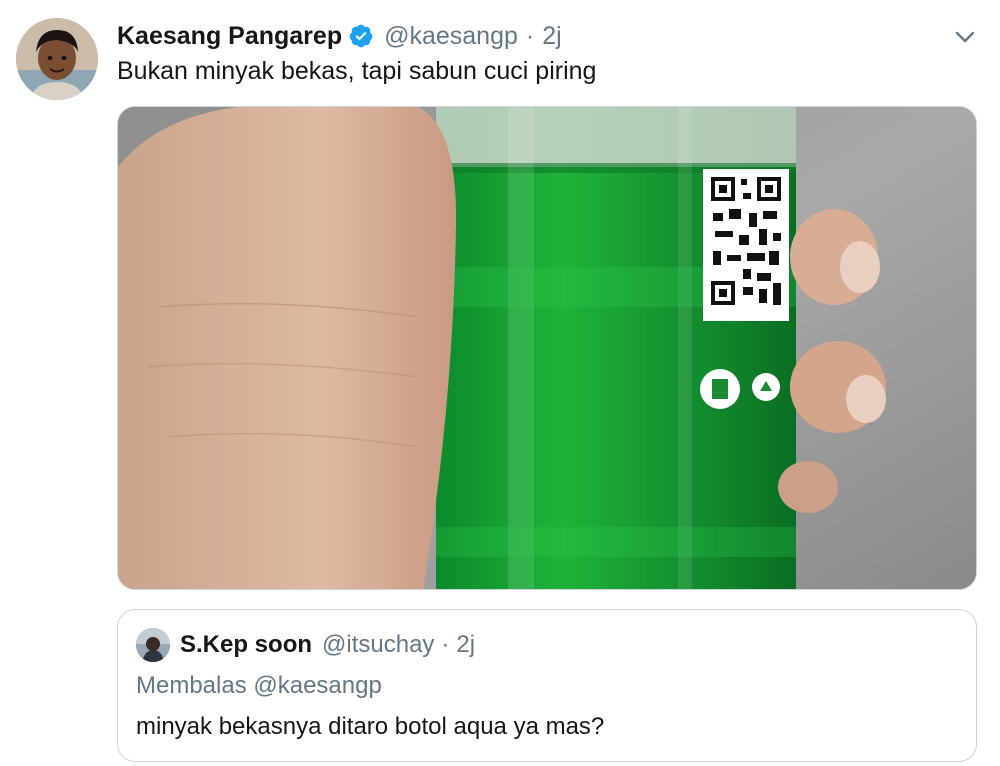  I want to click on reply-to-label: Membalas @kaesangp, so click(259, 686).